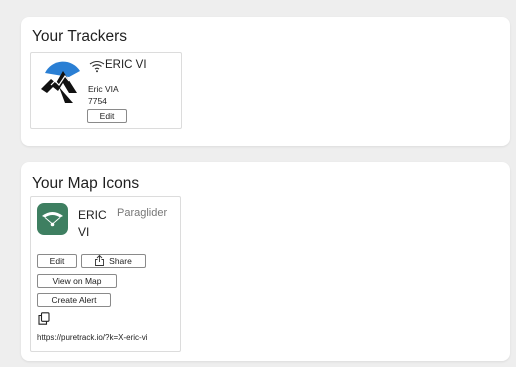  I want to click on wifi-icon, so click(97, 66).